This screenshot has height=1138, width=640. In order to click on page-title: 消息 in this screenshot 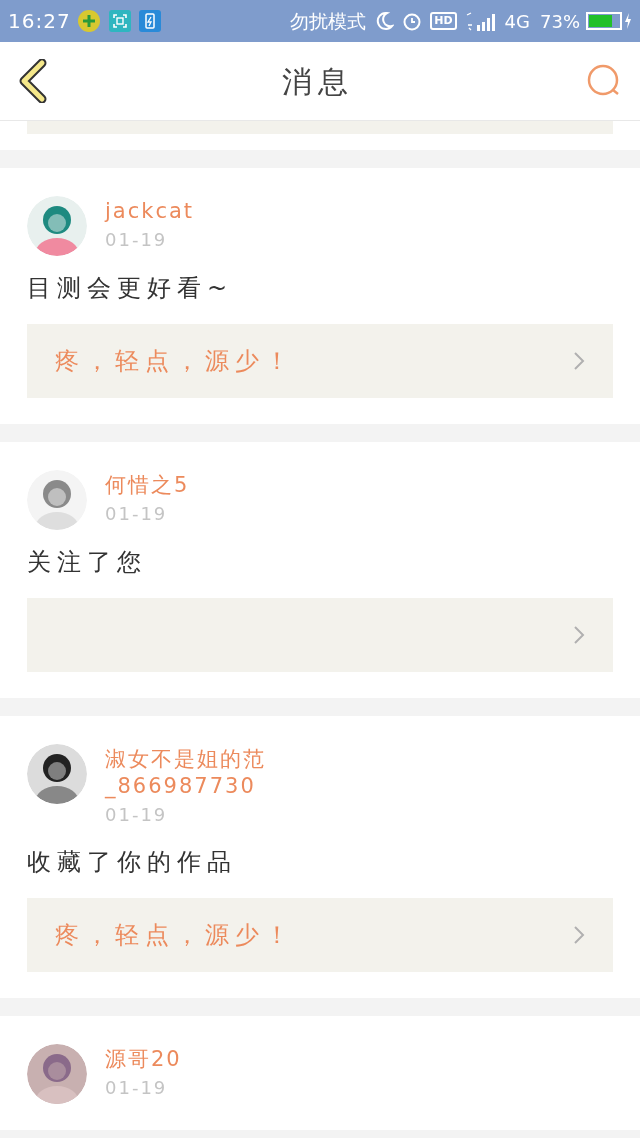, I will do `click(318, 81)`.